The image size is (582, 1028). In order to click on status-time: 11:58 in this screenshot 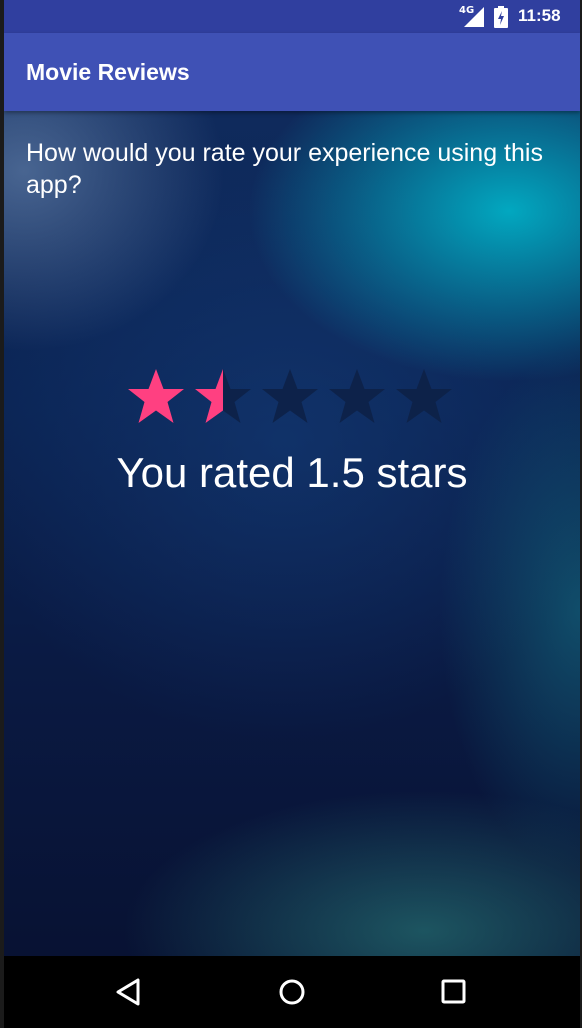, I will do `click(539, 15)`.